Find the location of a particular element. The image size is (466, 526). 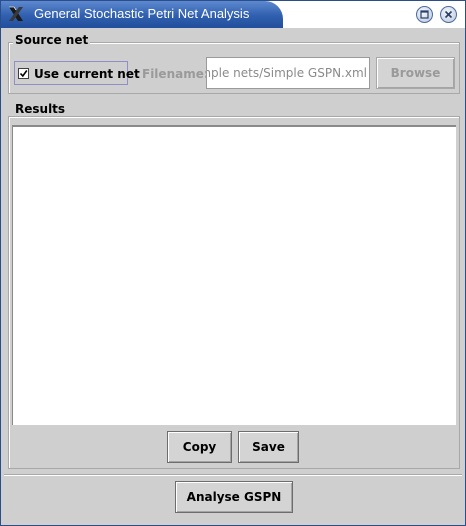

footer-separator is located at coordinates (233, 474).